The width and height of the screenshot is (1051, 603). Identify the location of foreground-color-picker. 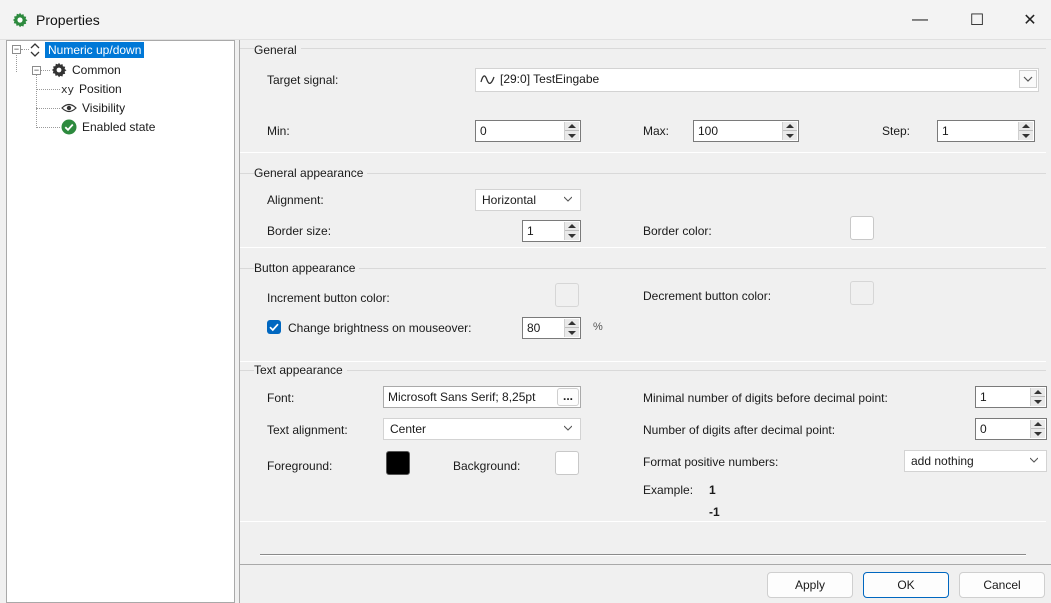
(398, 463).